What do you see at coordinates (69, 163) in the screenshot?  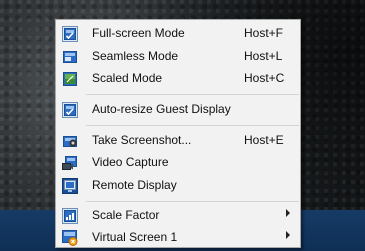 I see `video-capture-icon` at bounding box center [69, 163].